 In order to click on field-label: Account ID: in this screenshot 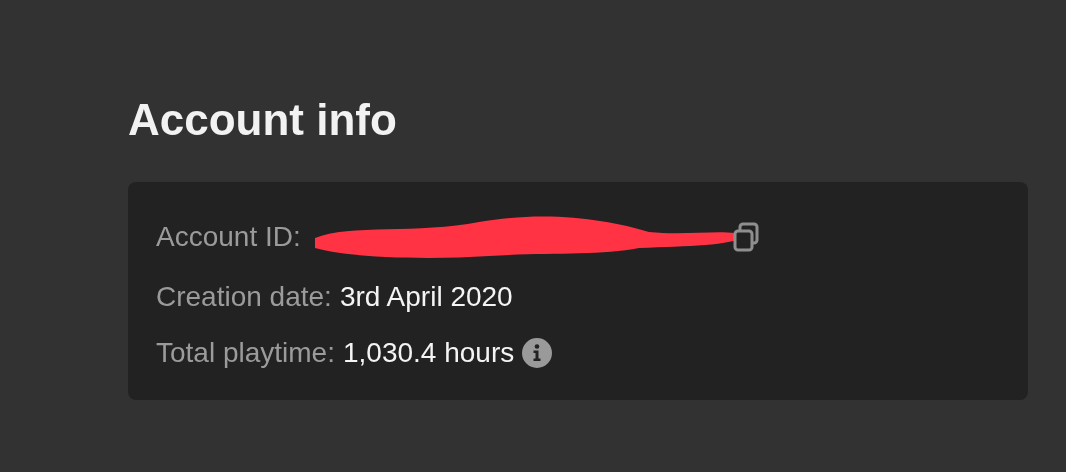, I will do `click(228, 237)`.